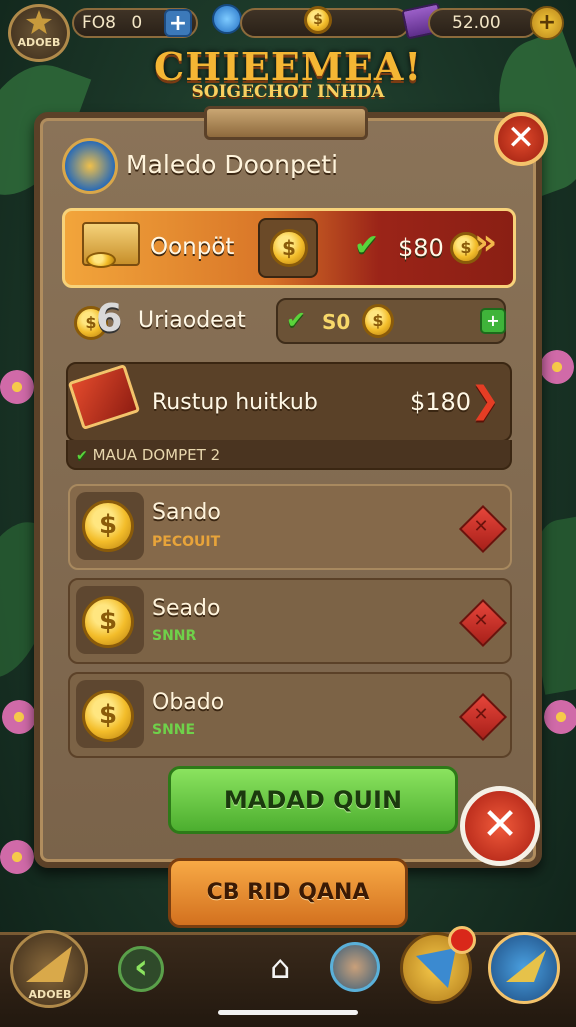 The width and height of the screenshot is (576, 1027). I want to click on coin-stack-icon, so click(101, 260).